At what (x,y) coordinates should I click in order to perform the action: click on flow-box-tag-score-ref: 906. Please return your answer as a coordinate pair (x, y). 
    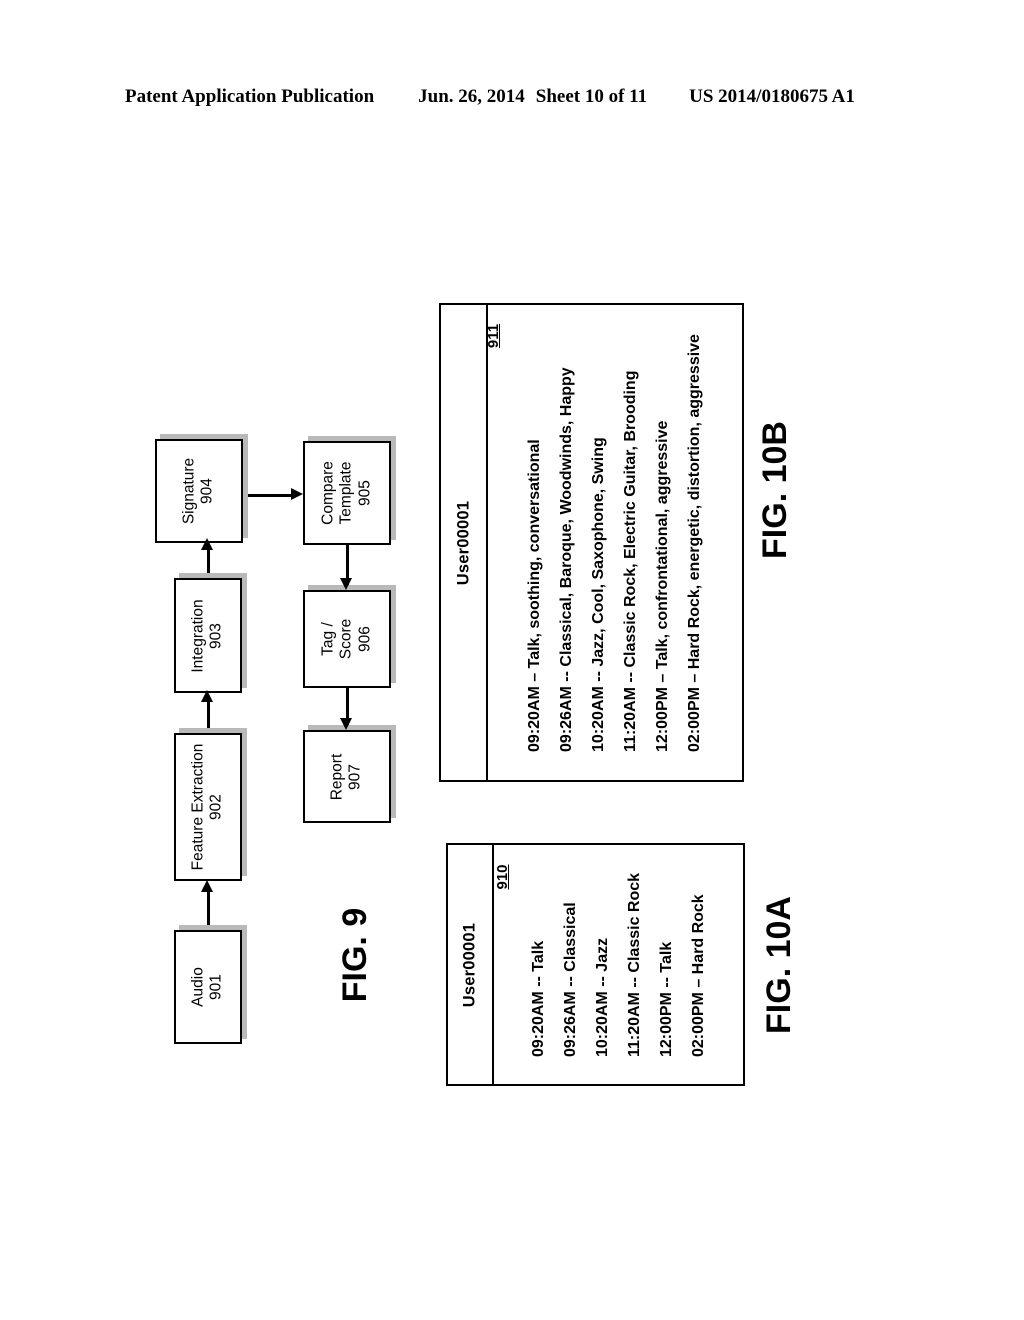
    Looking at the image, I should click on (365, 639).